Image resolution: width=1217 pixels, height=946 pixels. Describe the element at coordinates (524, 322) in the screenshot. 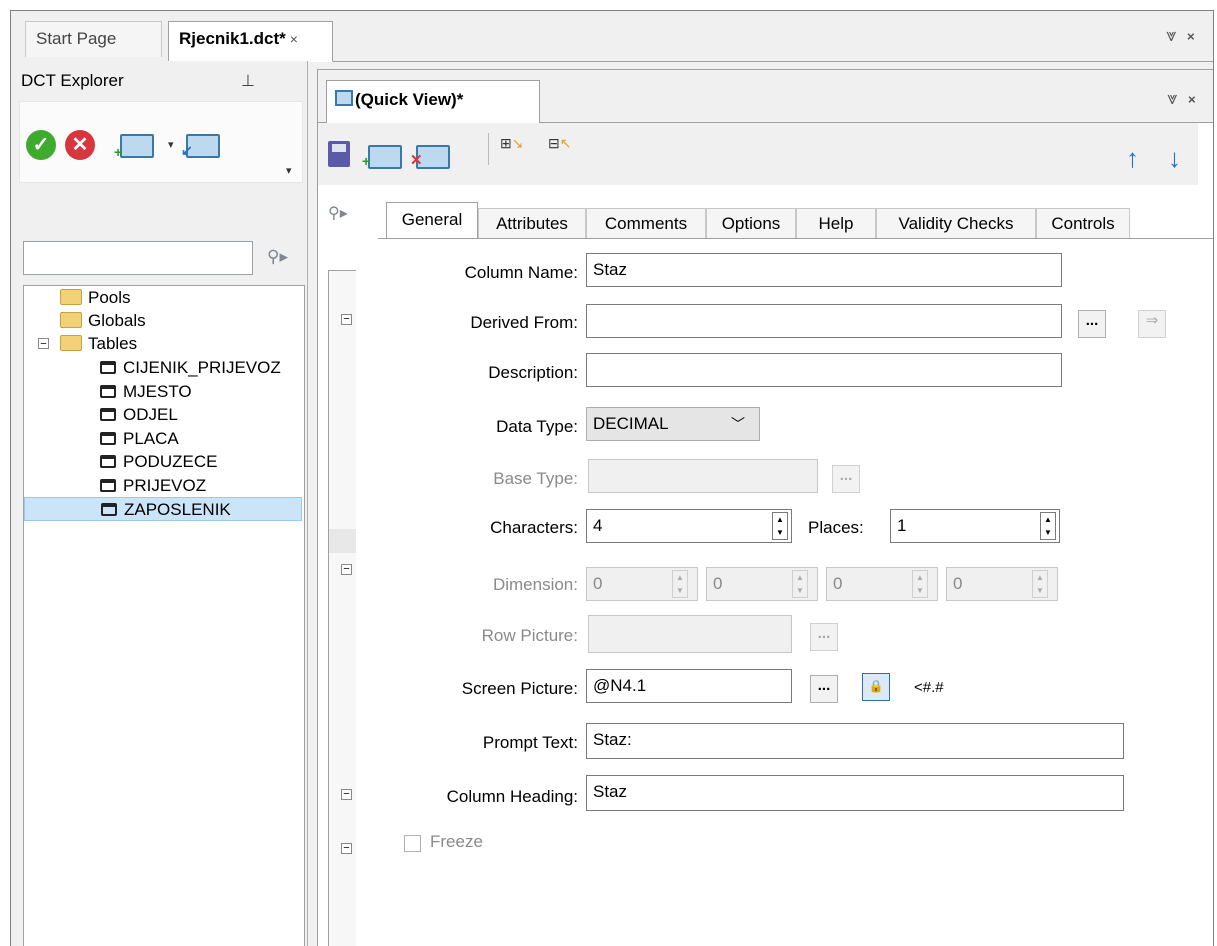

I see `derived-from-label: Derived From:` at that location.